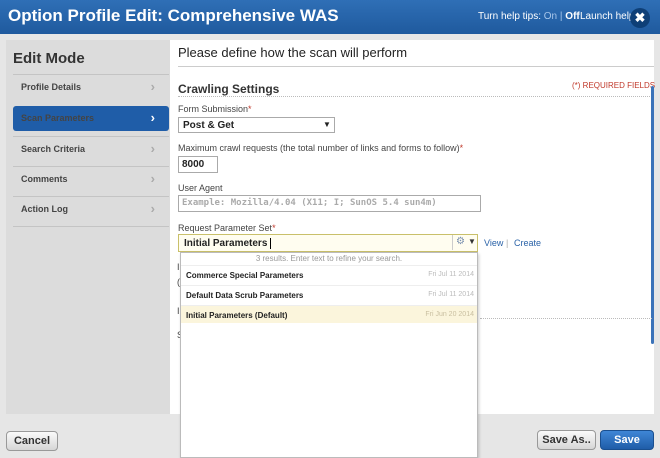 This screenshot has width=660, height=458. Describe the element at coordinates (51, 87) in the screenshot. I see `sidebar-item-label: Profile Details` at that location.